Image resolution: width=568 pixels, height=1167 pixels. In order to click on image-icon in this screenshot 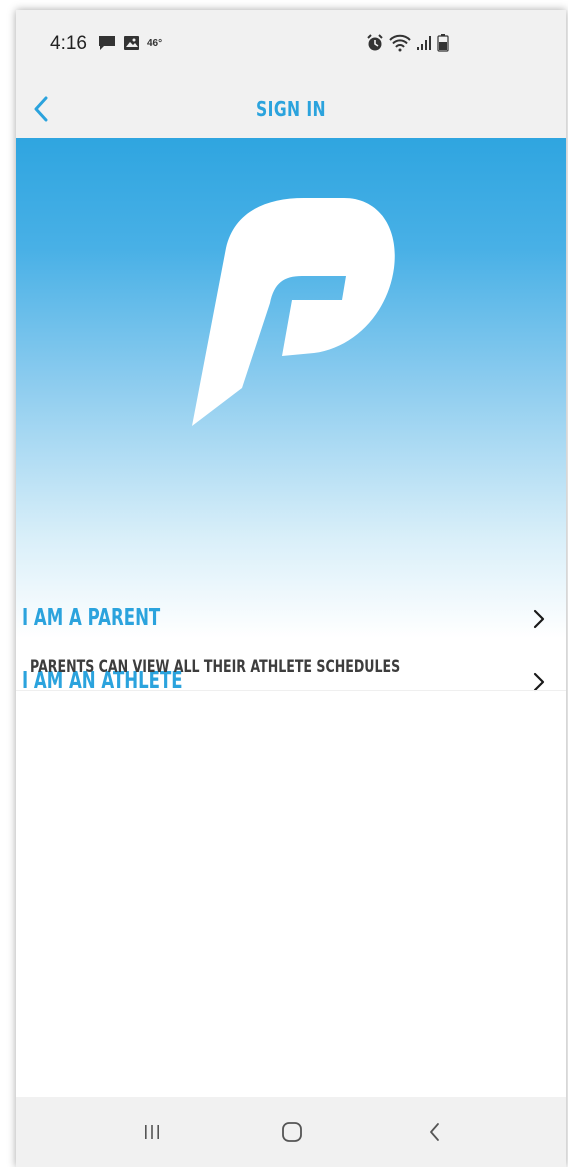, I will do `click(131, 43)`.